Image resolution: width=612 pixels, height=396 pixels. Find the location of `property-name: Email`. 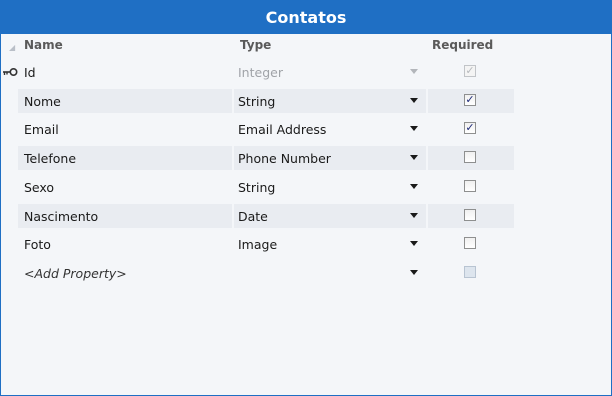

property-name: Email is located at coordinates (41, 129).